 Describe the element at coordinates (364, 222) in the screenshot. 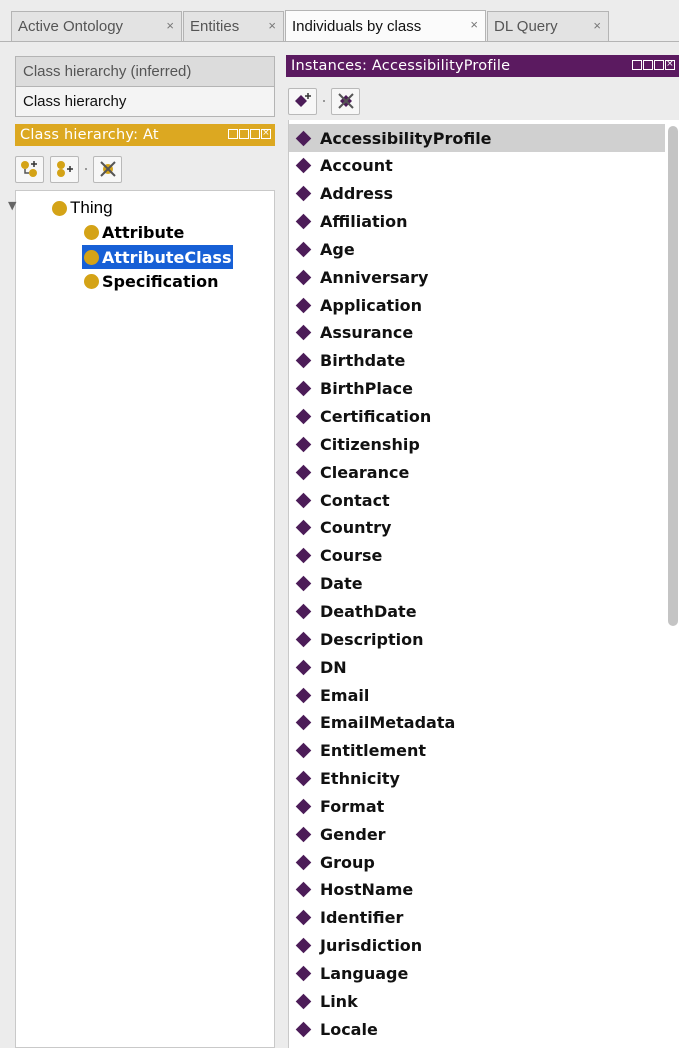

I see `instance-label: Affiliation` at that location.